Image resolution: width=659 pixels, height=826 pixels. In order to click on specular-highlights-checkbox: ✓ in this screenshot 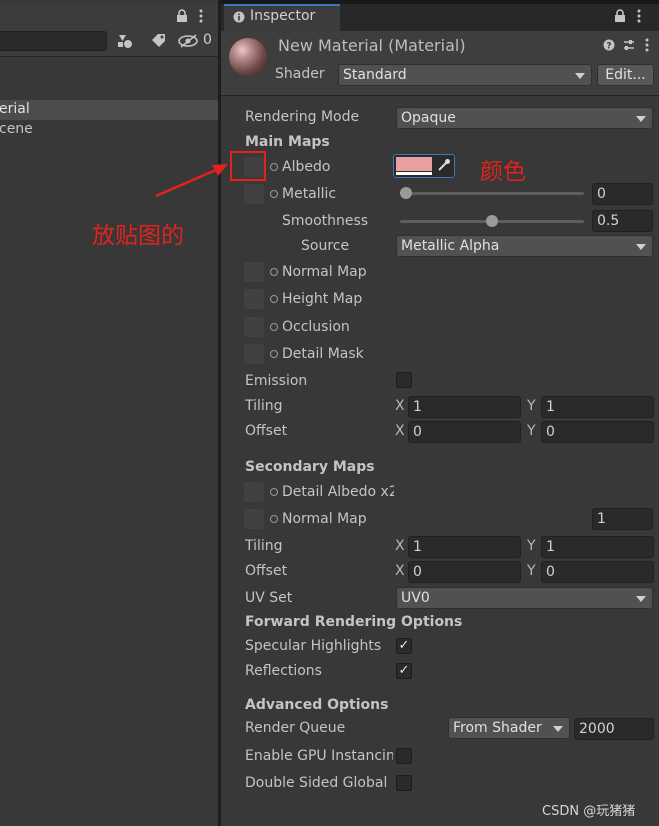, I will do `click(404, 646)`.